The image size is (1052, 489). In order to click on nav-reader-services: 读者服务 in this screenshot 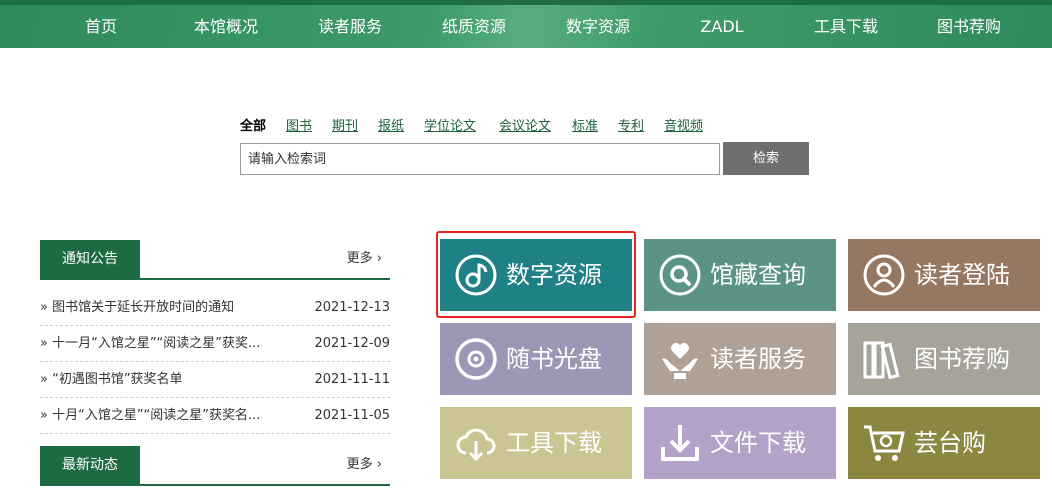, I will do `click(350, 26)`.